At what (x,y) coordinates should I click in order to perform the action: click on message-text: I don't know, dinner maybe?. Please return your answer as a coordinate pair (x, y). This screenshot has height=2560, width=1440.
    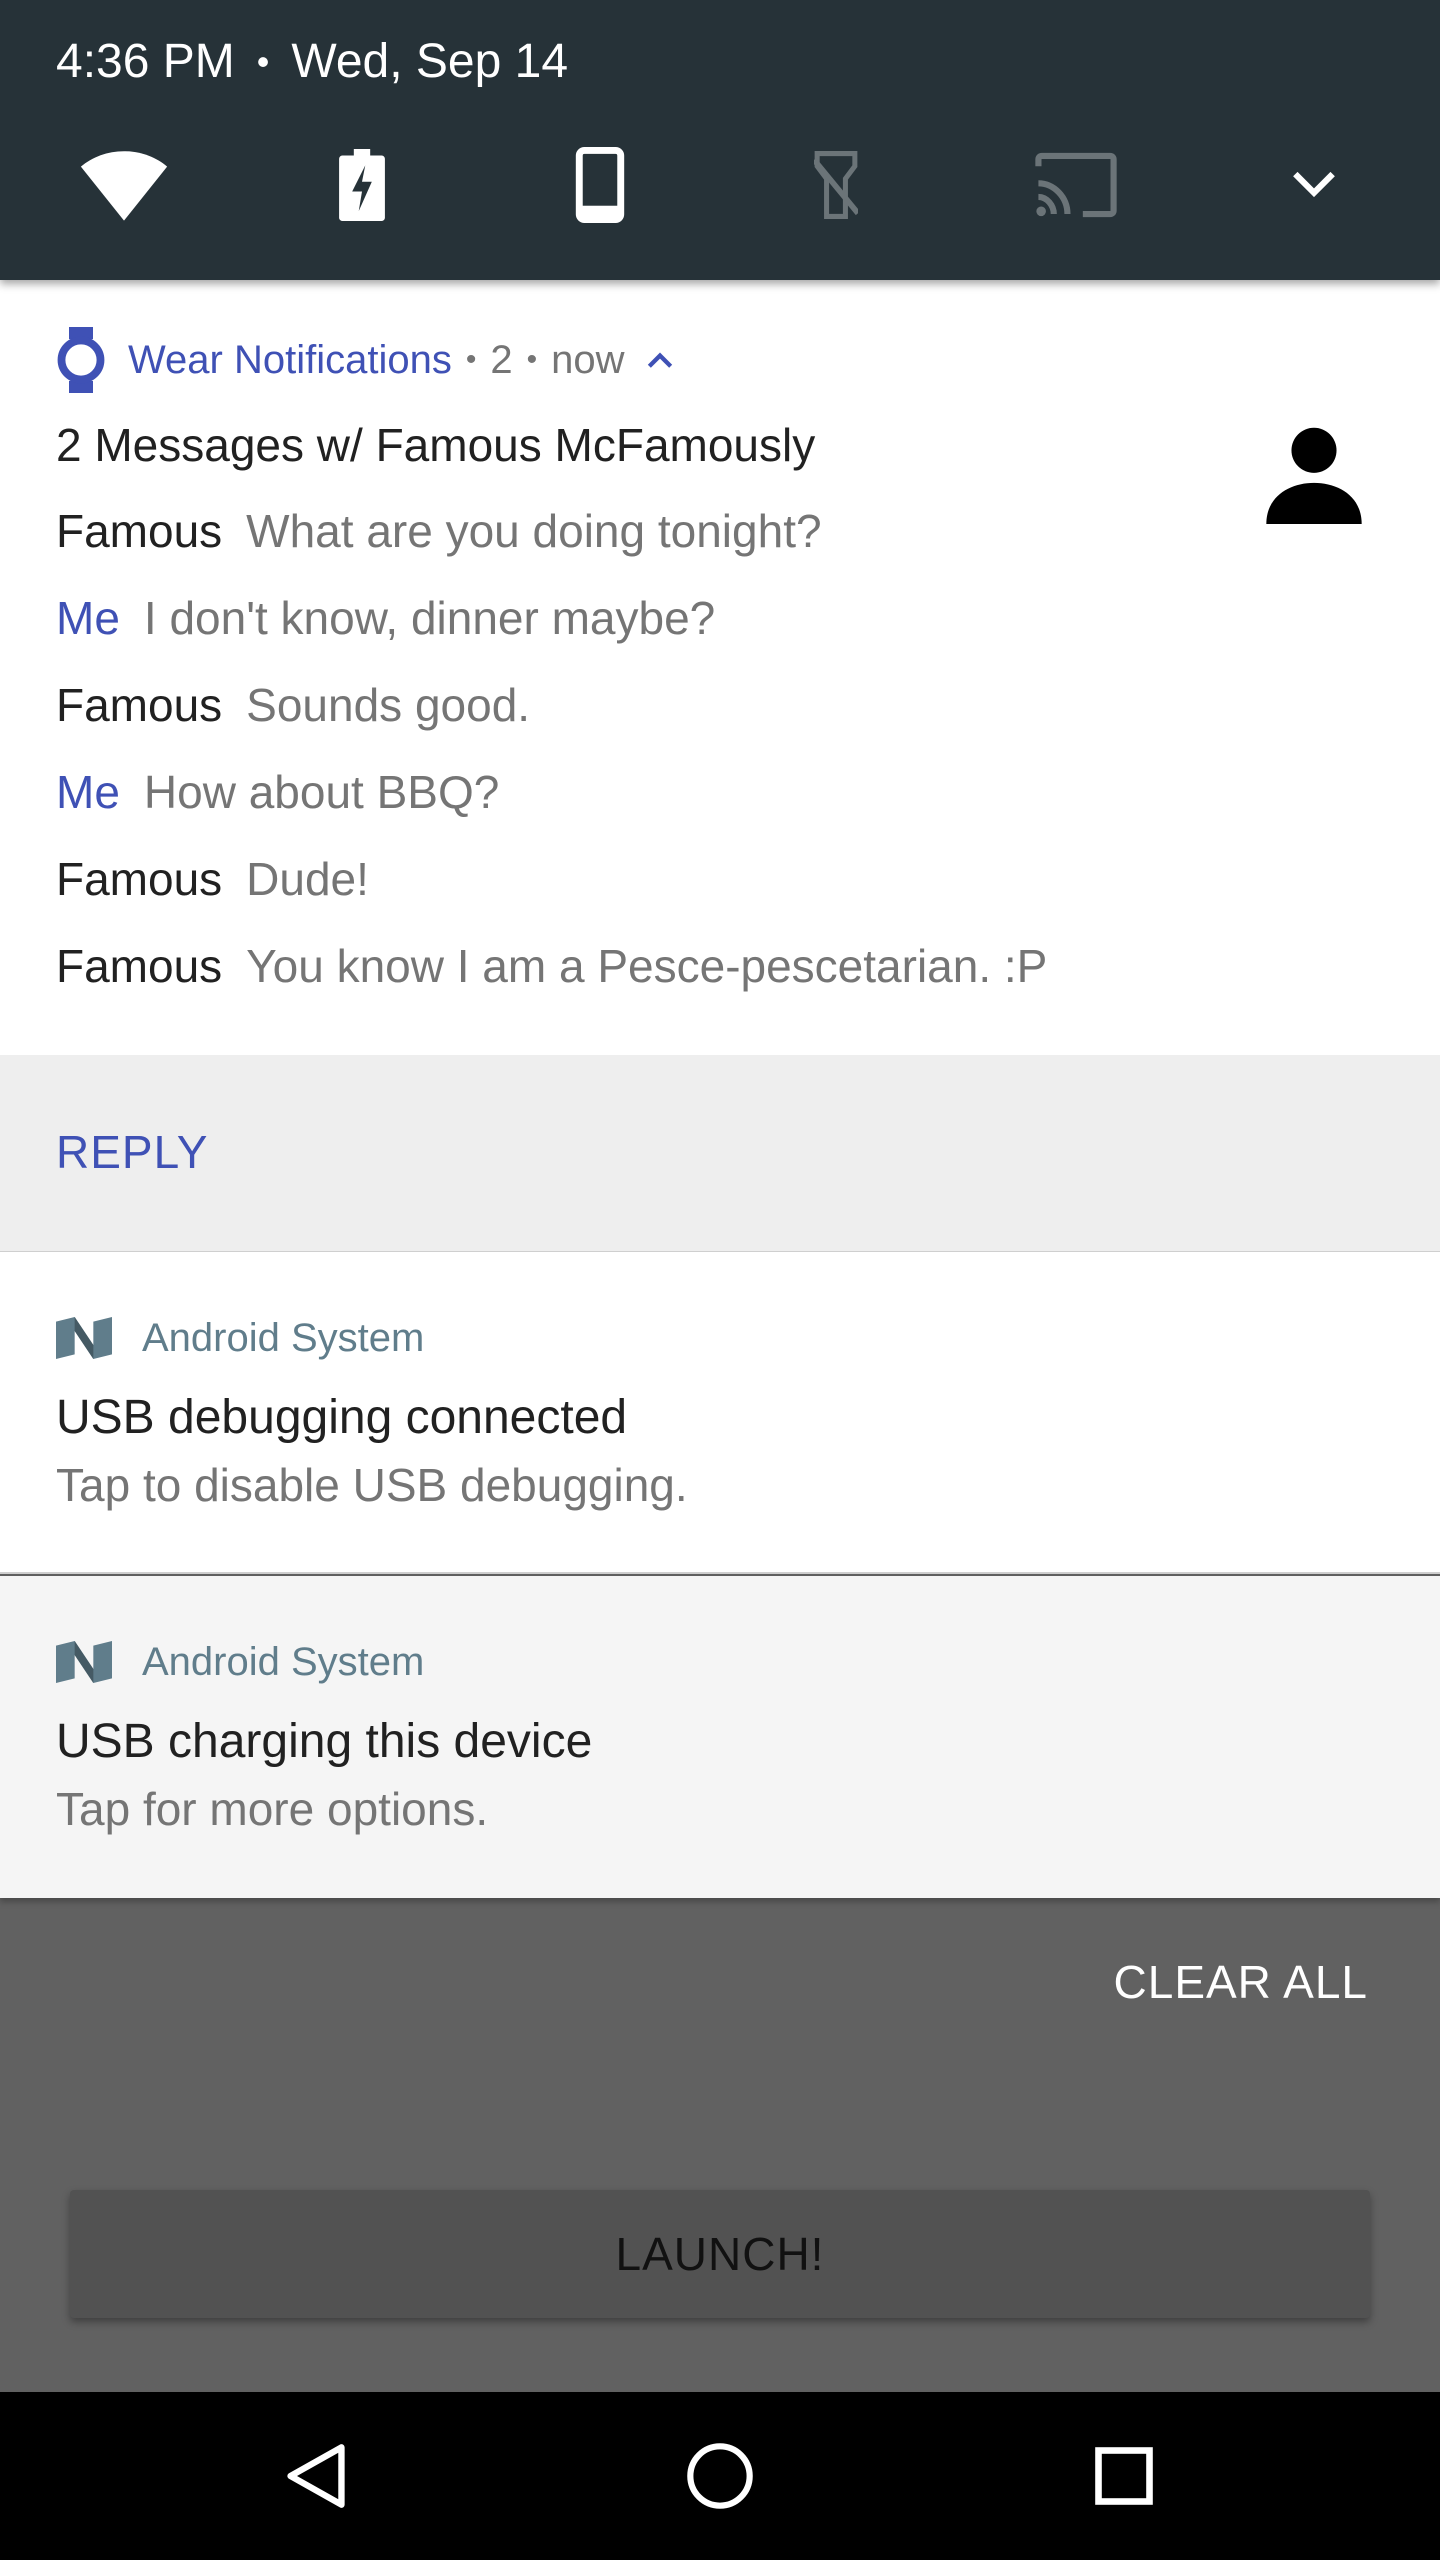
    Looking at the image, I should click on (429, 618).